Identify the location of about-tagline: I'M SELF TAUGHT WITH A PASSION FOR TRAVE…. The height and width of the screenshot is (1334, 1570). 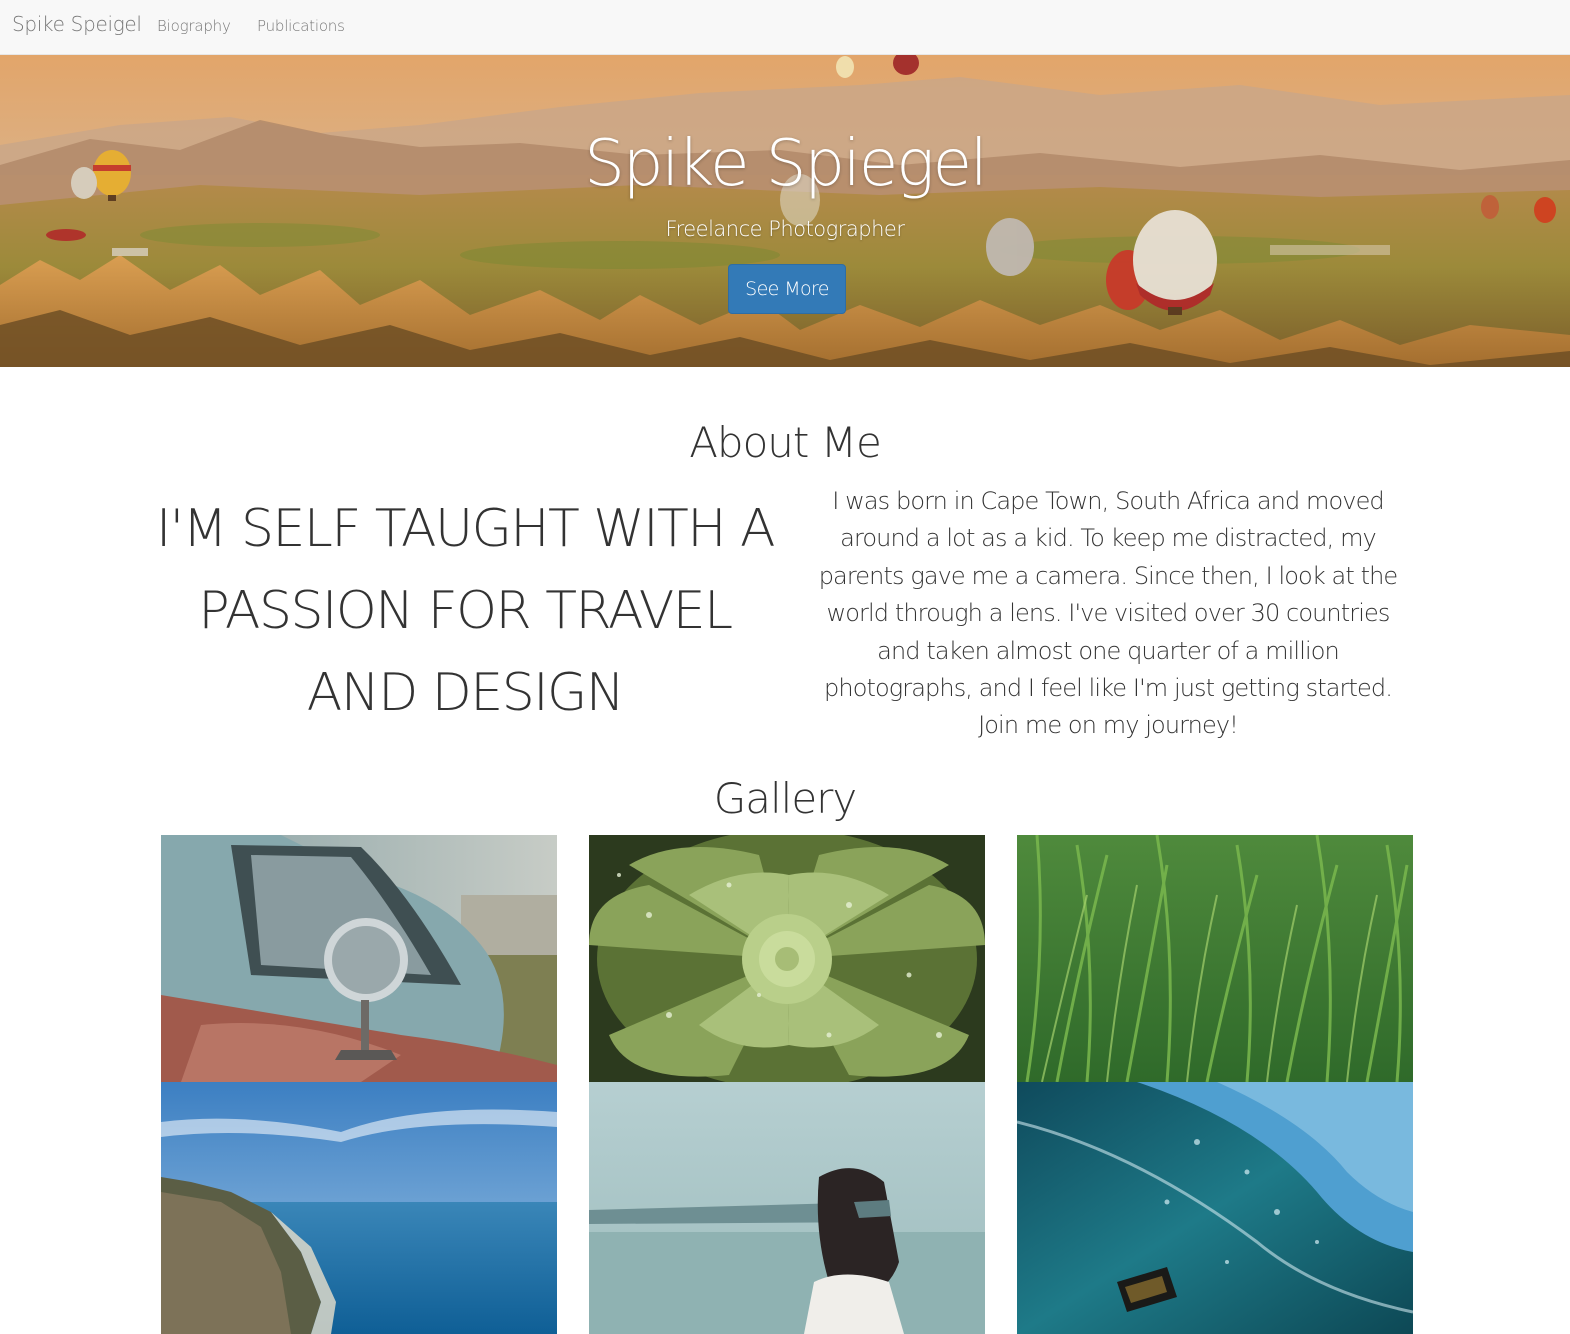
(465, 611).